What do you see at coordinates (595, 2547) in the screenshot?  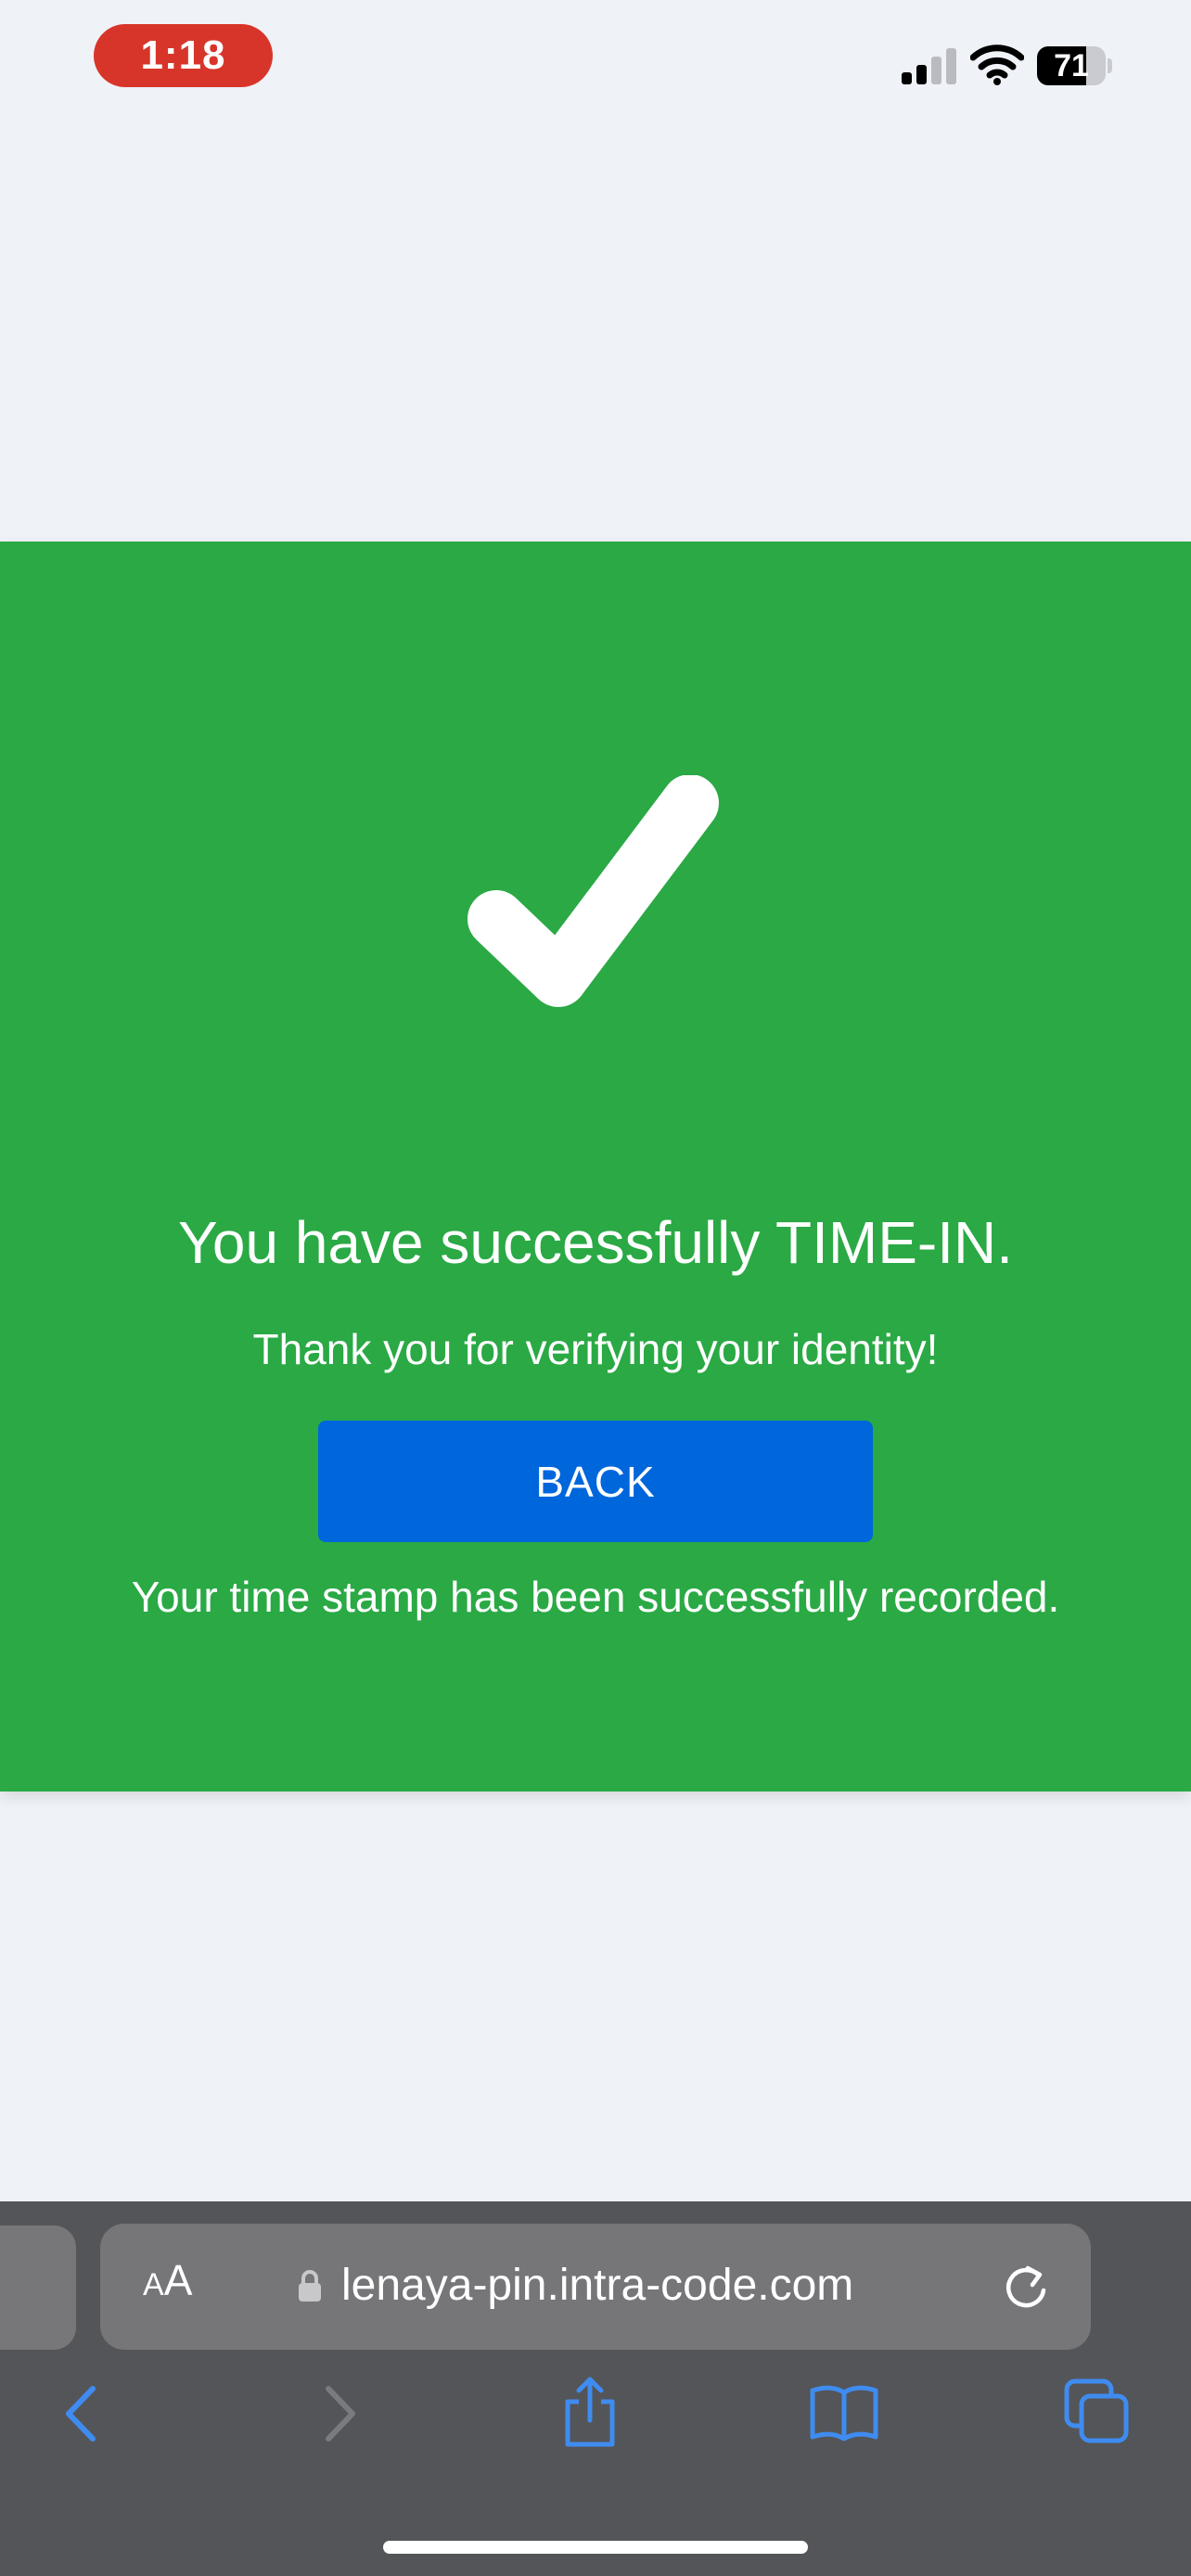 I see `home-indicator` at bounding box center [595, 2547].